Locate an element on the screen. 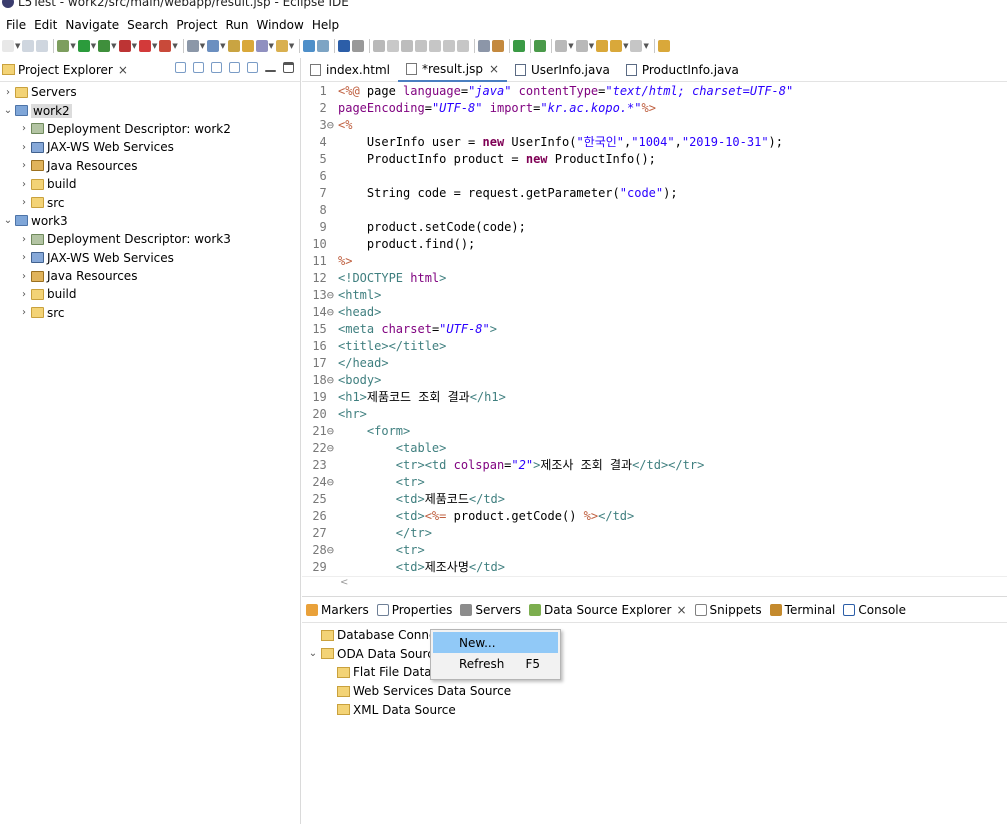  toggle-mark-button is located at coordinates (484, 46).